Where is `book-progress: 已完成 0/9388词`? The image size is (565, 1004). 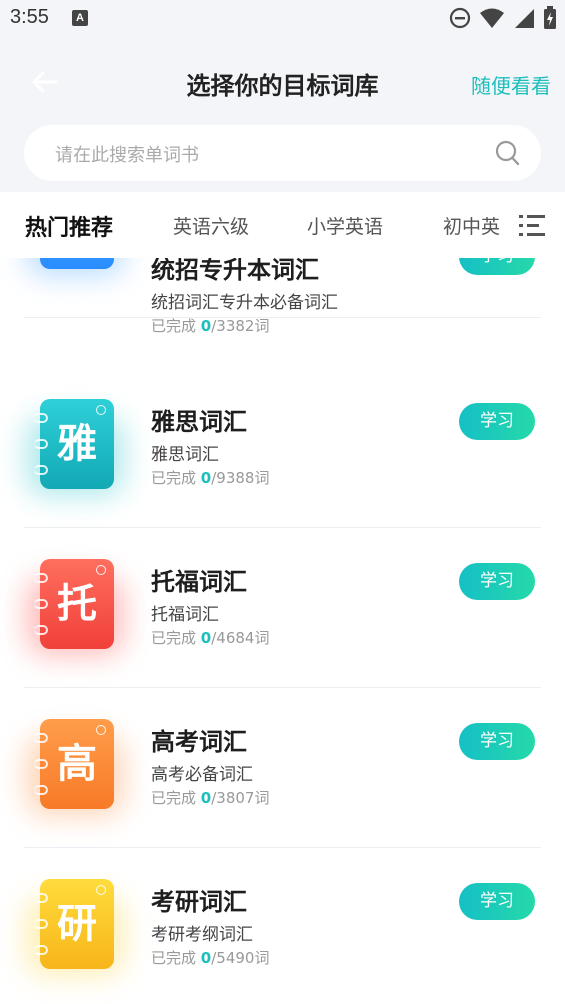
book-progress: 已完成 0/9388词 is located at coordinates (210, 478).